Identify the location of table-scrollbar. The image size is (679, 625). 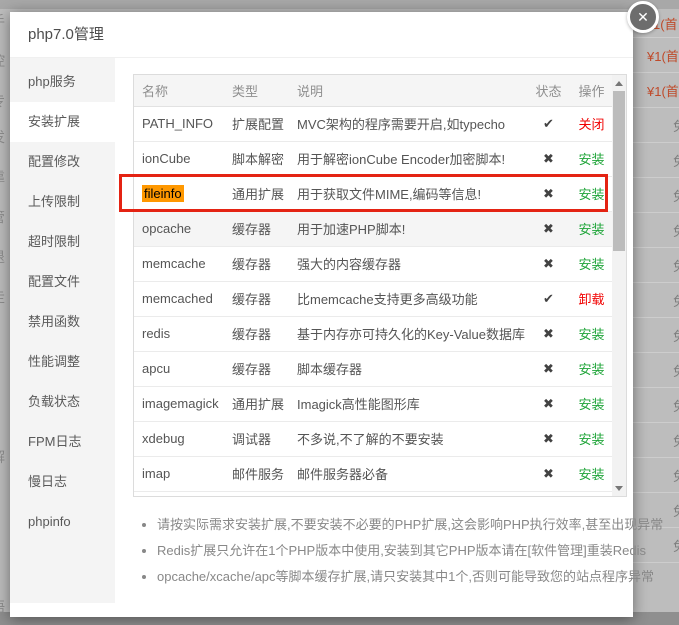
(619, 285).